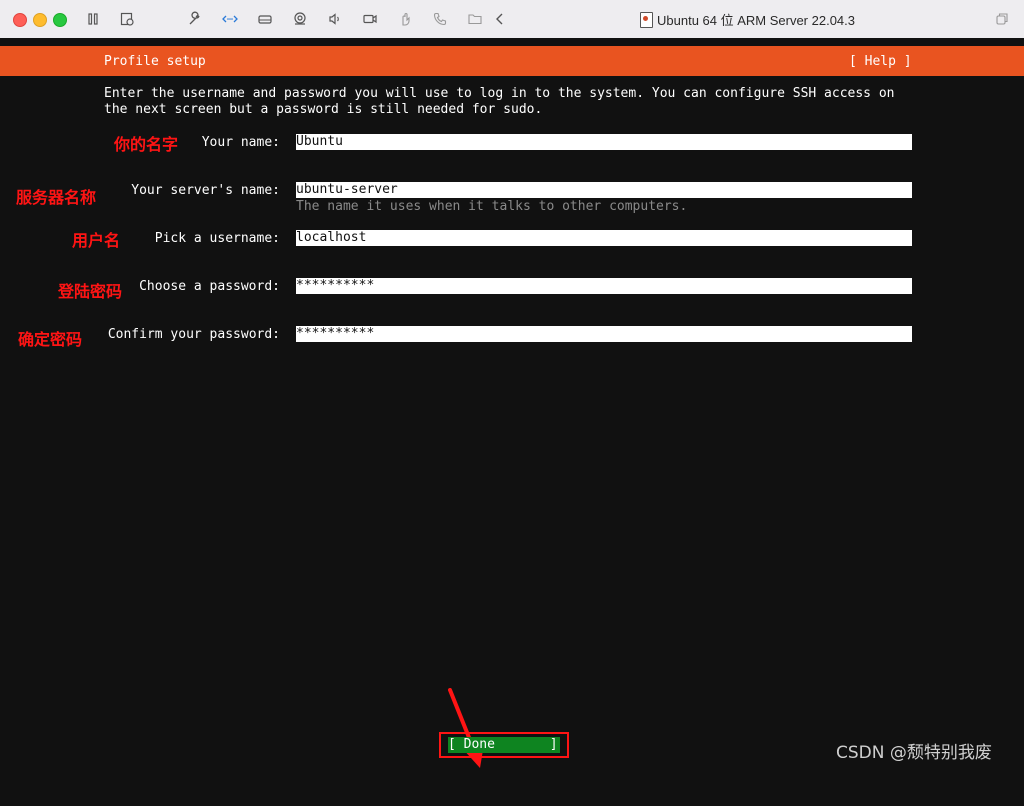 The height and width of the screenshot is (806, 1024). I want to click on password-input: **********, so click(604, 286).